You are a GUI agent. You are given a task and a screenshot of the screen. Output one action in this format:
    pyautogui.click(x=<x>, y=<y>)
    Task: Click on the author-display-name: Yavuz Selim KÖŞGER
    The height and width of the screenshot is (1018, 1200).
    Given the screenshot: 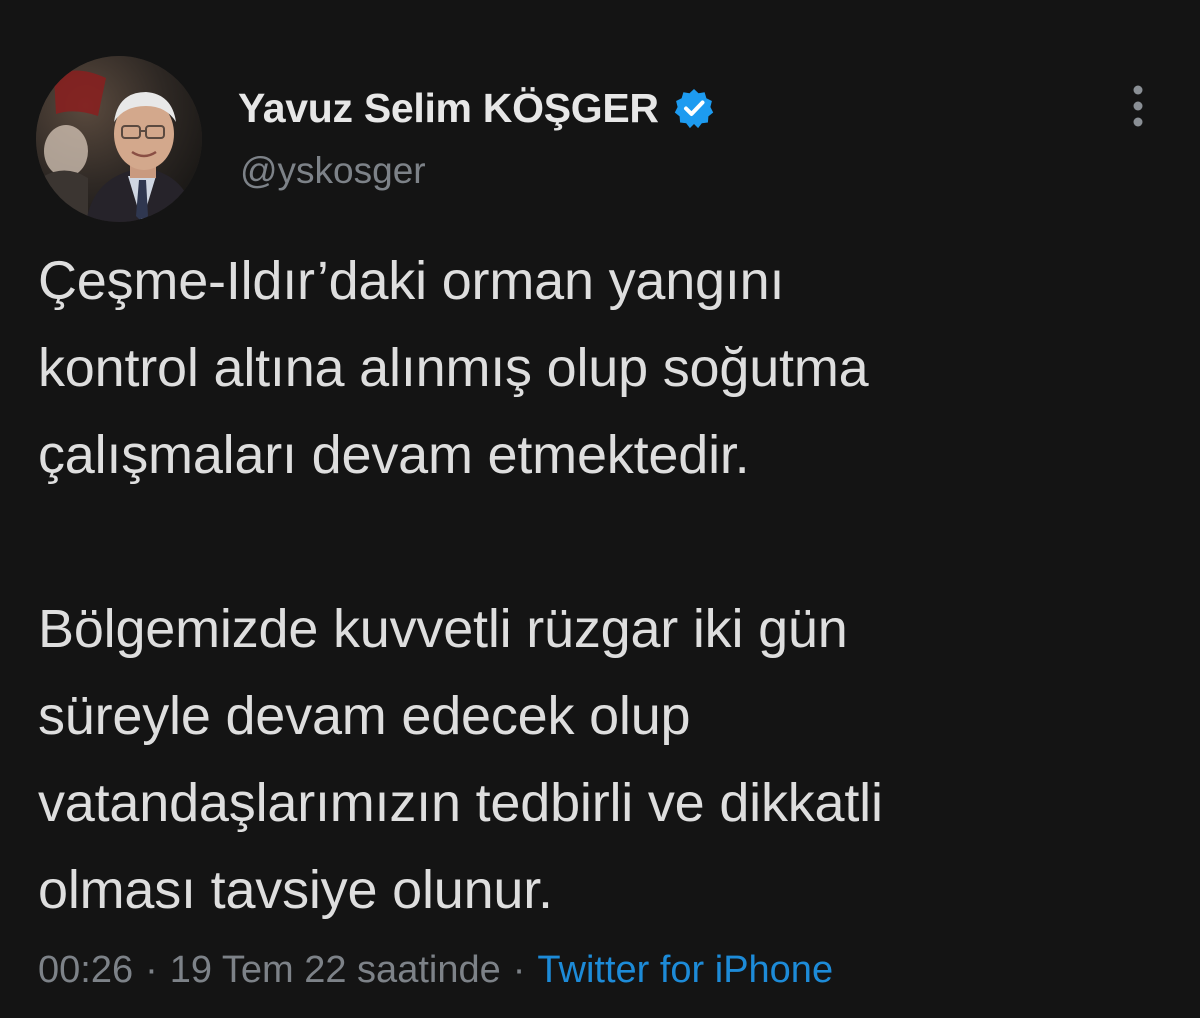 What is the action you would take?
    pyautogui.click(x=448, y=108)
    